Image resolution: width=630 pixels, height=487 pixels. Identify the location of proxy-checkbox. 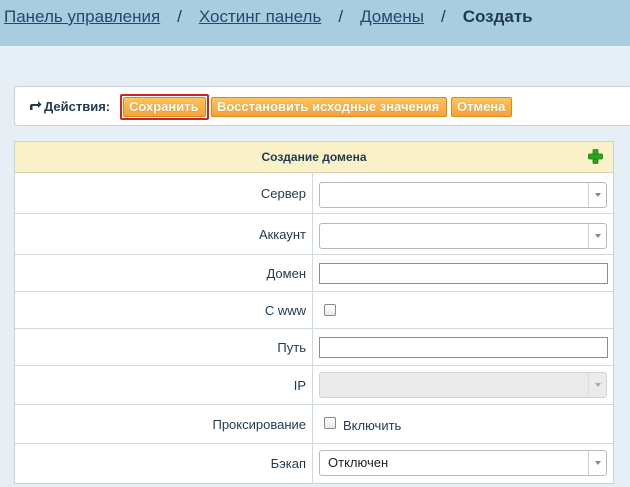
(330, 423).